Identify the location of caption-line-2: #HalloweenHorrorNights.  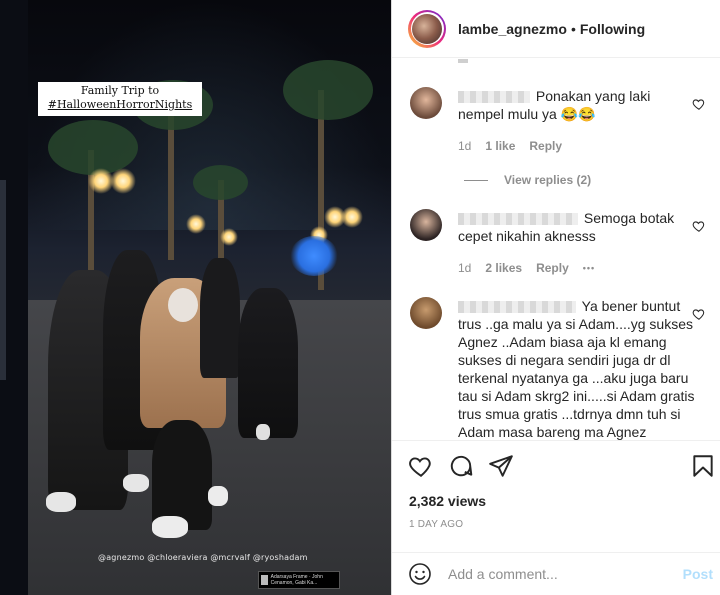
(120, 104).